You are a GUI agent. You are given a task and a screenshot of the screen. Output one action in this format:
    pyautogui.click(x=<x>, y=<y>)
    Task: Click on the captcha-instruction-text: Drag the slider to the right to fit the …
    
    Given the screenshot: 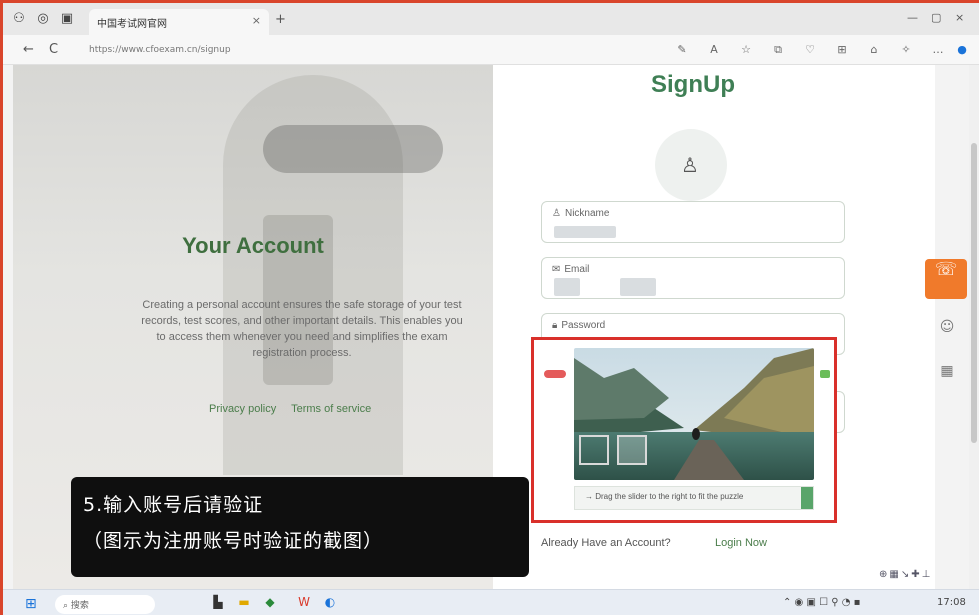 What is the action you would take?
    pyautogui.click(x=669, y=496)
    